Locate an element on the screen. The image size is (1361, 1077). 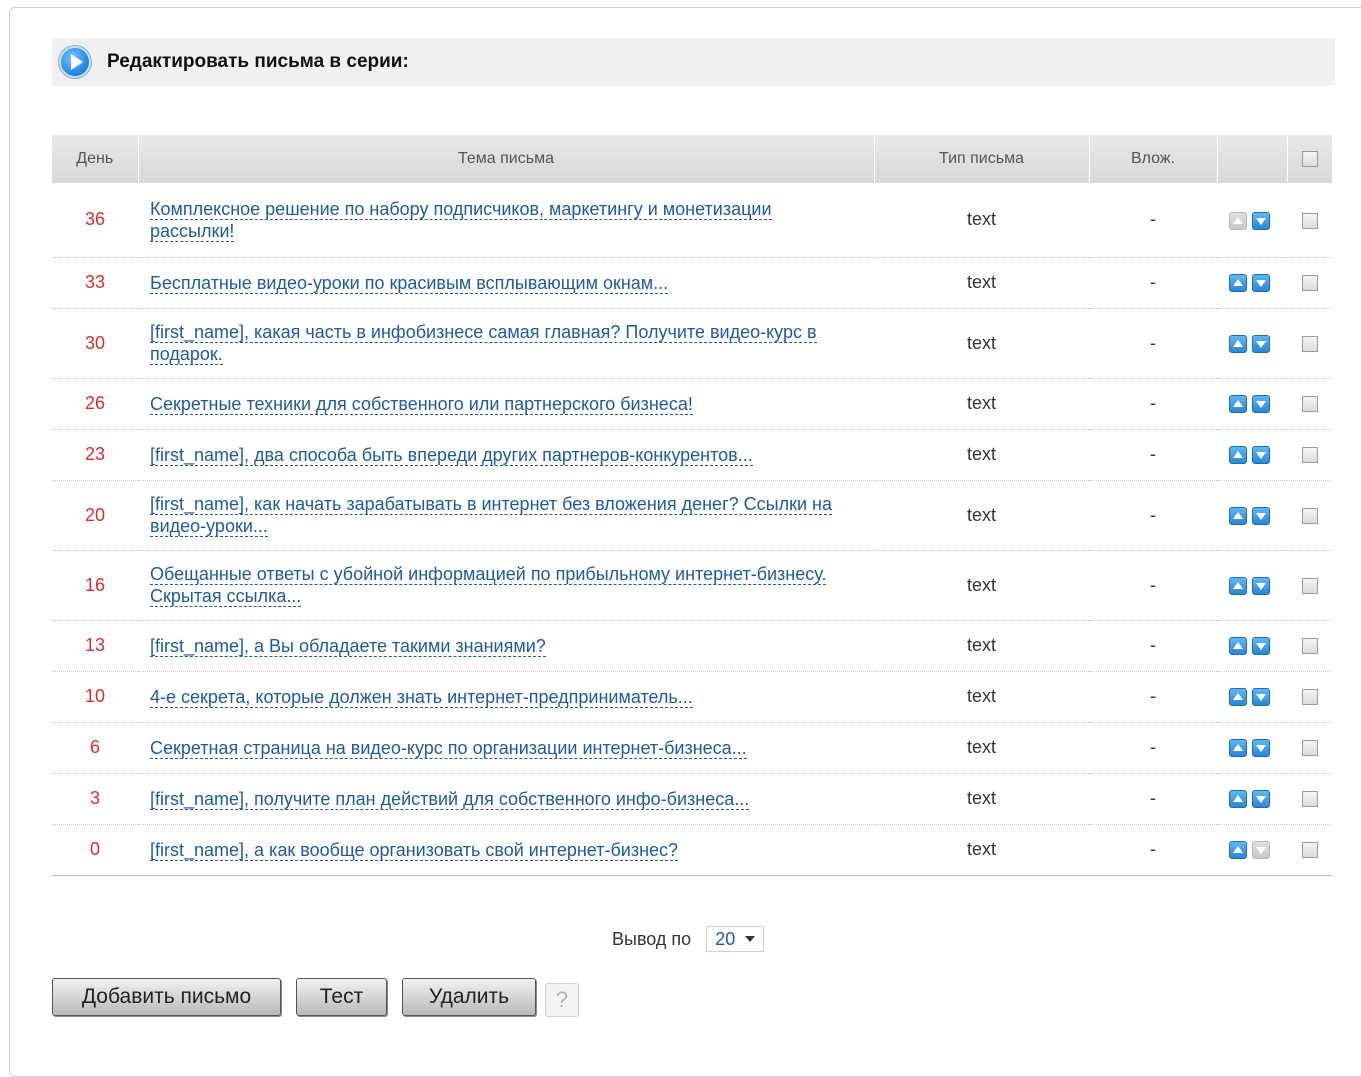
per-page-label: Вывод по is located at coordinates (652, 938).